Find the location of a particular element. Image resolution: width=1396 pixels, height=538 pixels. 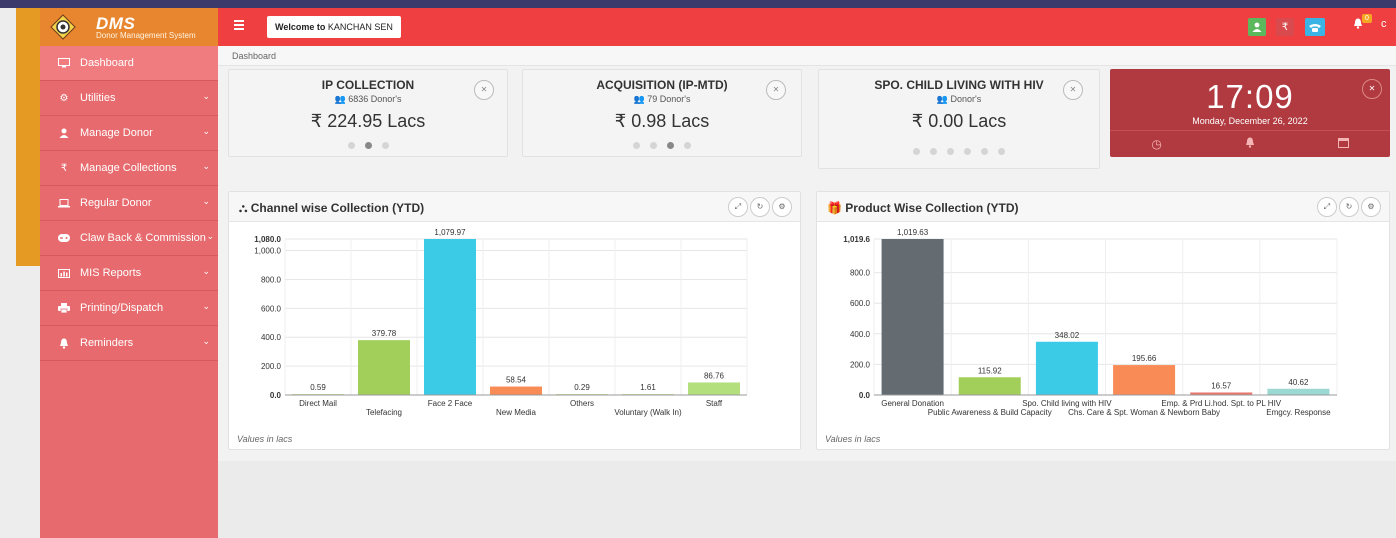

x-tick-label: Staff is located at coordinates (714, 403).